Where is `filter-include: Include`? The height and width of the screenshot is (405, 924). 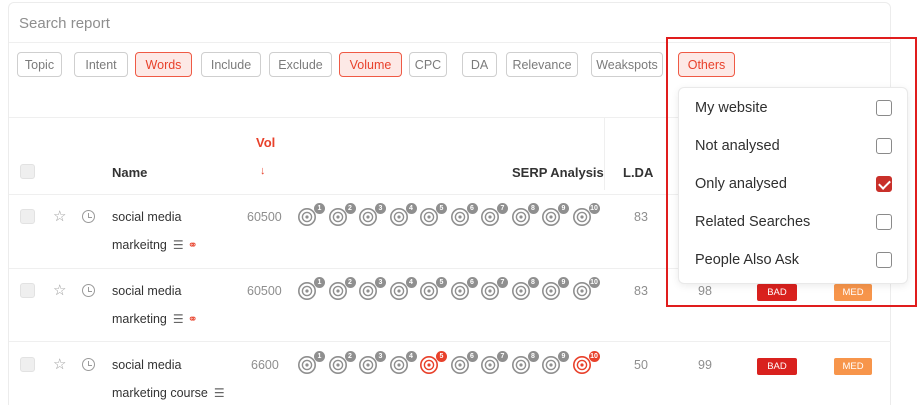
filter-include: Include is located at coordinates (231, 64).